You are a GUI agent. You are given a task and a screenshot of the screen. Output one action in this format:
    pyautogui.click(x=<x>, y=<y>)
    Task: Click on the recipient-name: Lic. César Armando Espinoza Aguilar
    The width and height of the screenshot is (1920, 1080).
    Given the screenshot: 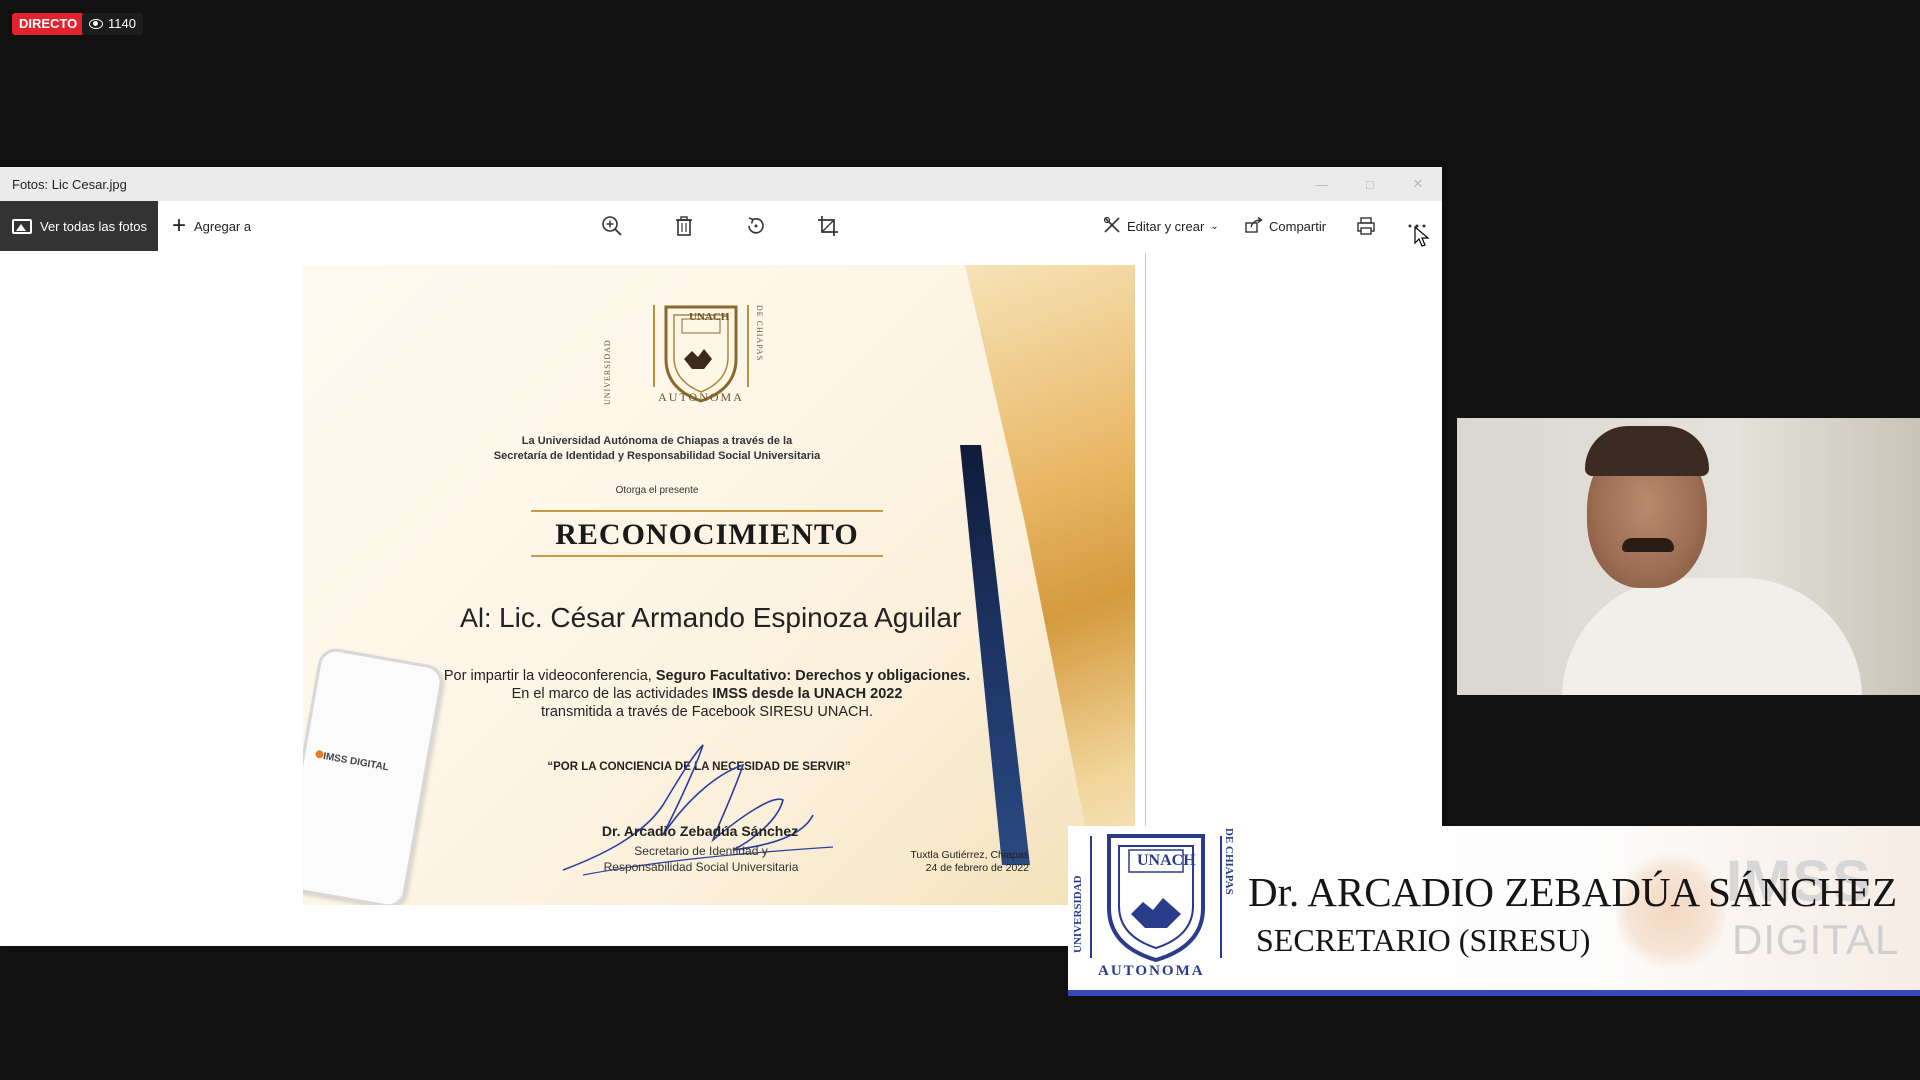 What is the action you would take?
    pyautogui.click(x=730, y=617)
    